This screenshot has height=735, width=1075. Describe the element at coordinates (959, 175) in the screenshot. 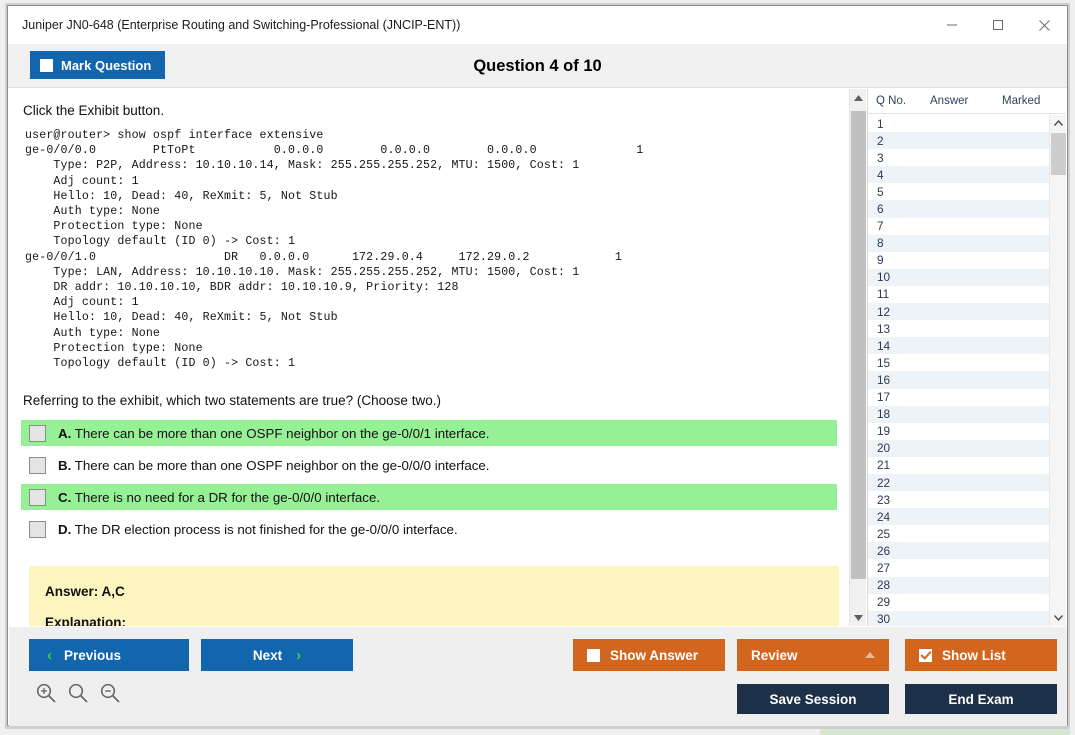

I see `question-list-row: 4` at that location.